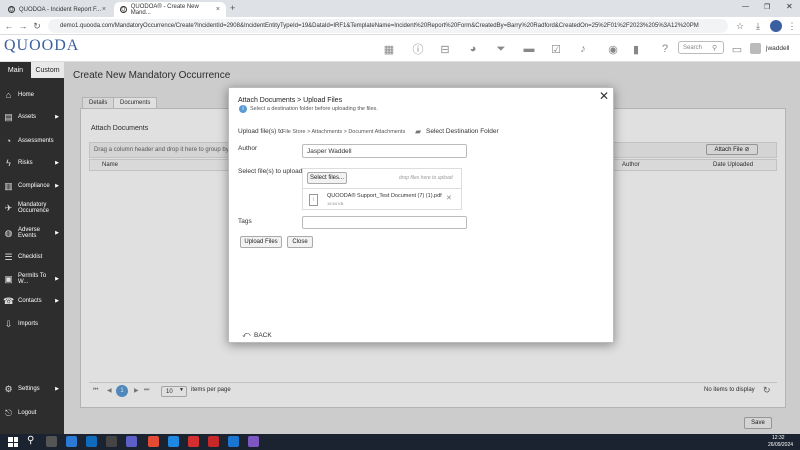 This screenshot has width=800, height=450. Describe the element at coordinates (529, 49) in the screenshot. I see `folder-icon: ▬` at that location.